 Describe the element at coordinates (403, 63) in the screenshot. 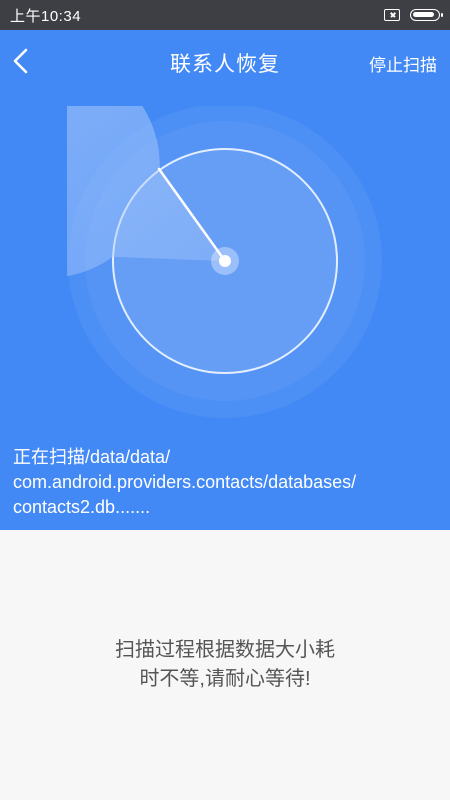

I see `stop-scan-button: 停止扫描` at that location.